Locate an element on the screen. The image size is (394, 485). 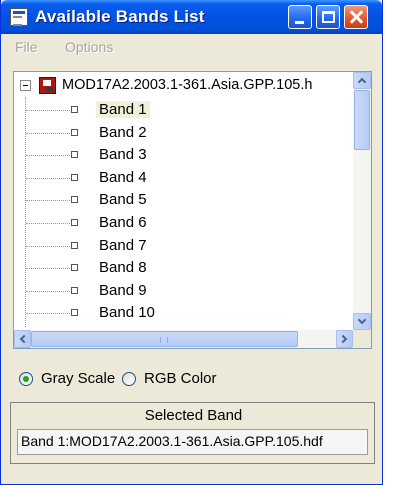
vertical-scrollbar is located at coordinates (362, 201).